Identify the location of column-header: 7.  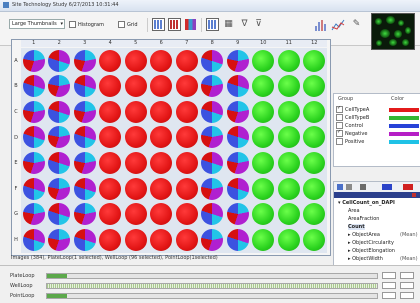
(187, 43).